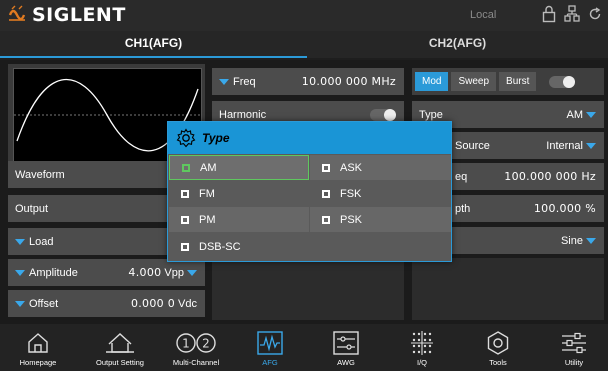 Image resolution: width=608 pixels, height=371 pixels. Describe the element at coordinates (463, 208) in the screenshot. I see `depth-label: pth` at that location.